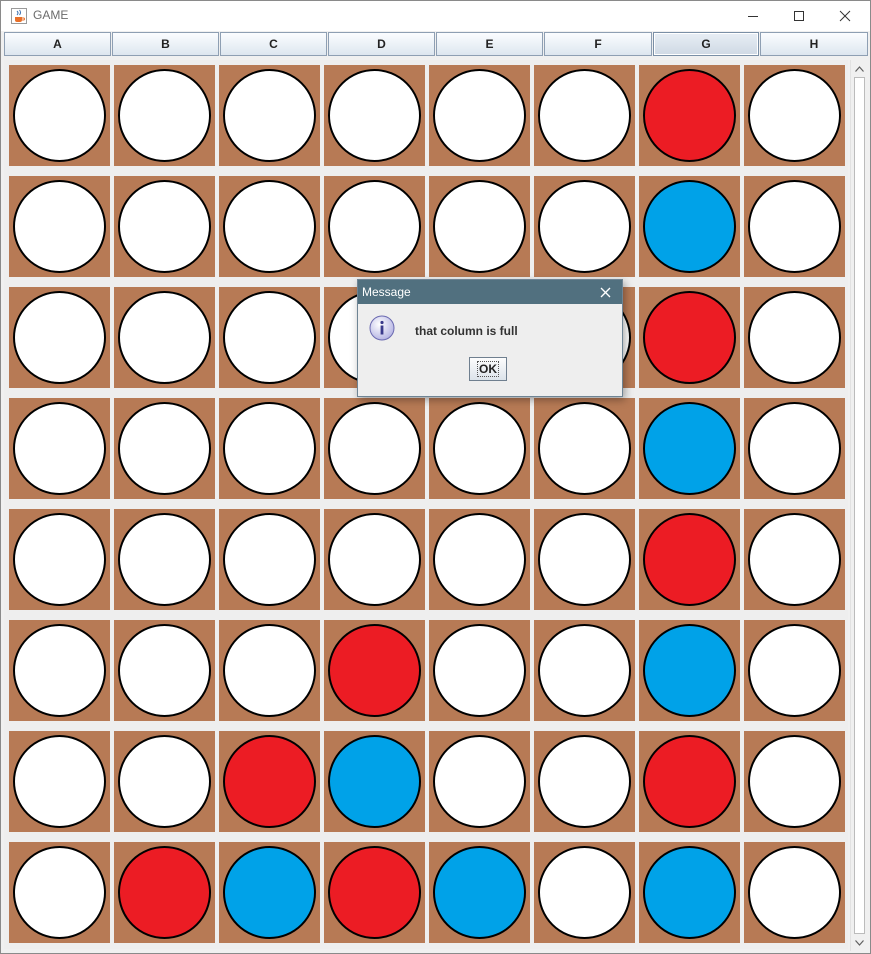 The image size is (871, 954). I want to click on vertical-scrollbar, so click(859, 505).